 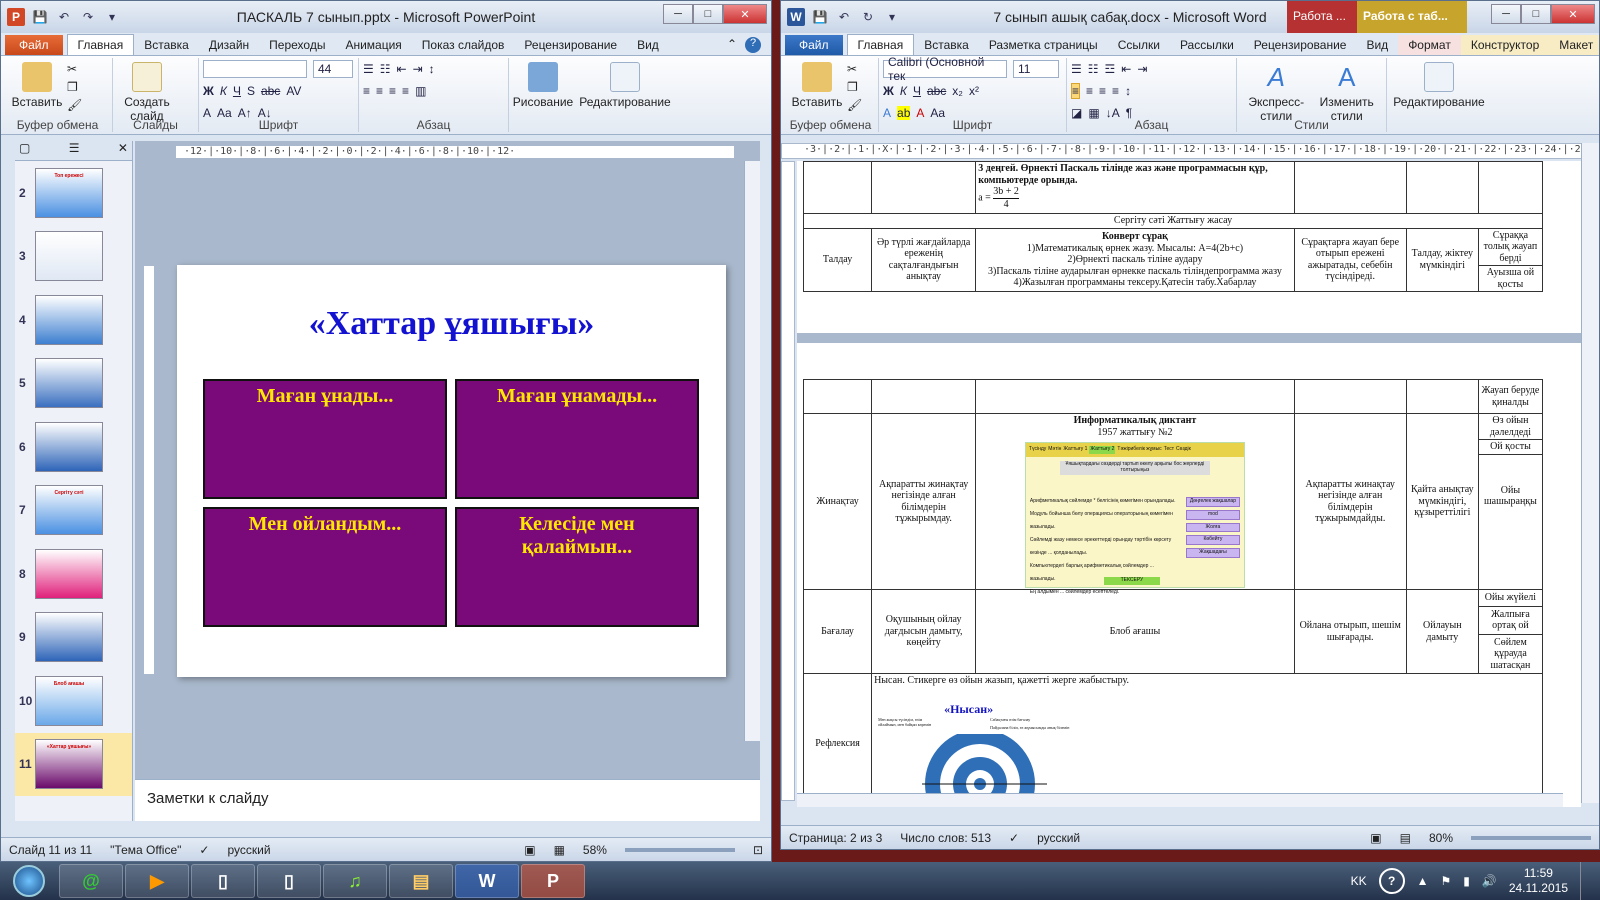 I want to click on taskbar-music-icon: ♫, so click(x=355, y=881).